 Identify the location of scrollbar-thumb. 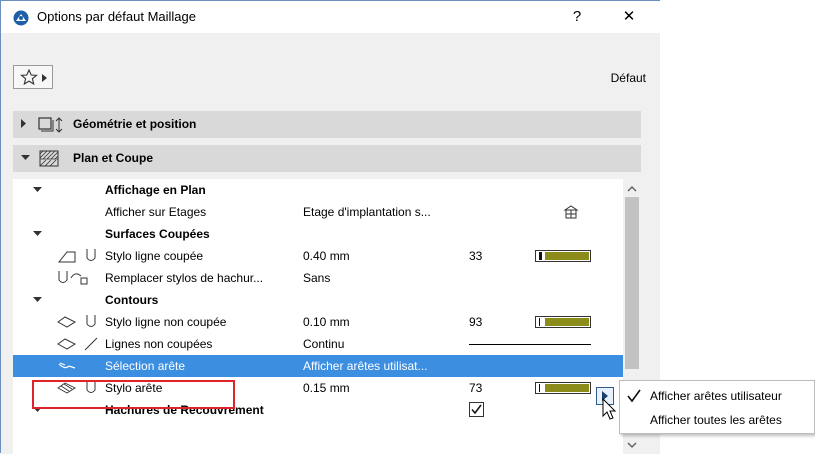
(632, 283).